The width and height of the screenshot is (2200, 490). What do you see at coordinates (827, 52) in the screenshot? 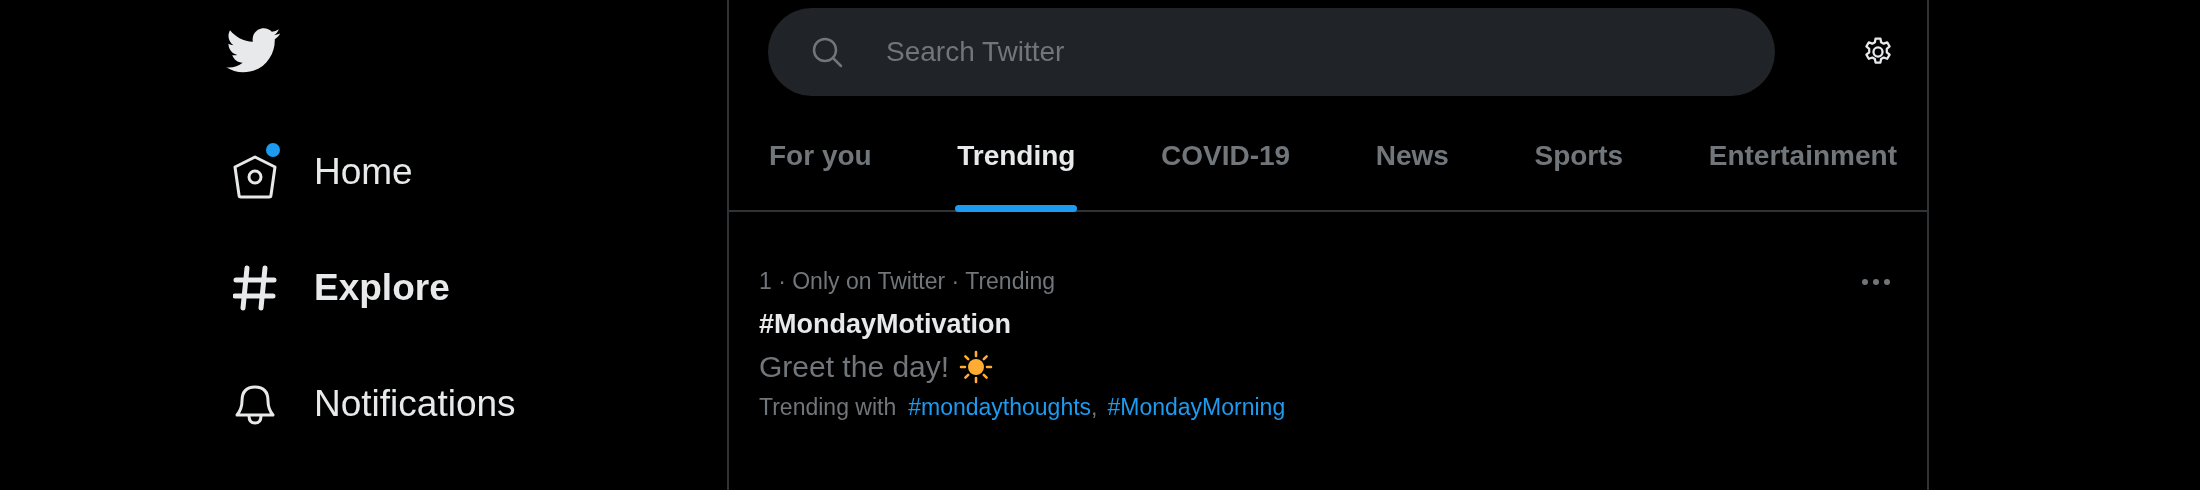
I see `search-icon` at bounding box center [827, 52].